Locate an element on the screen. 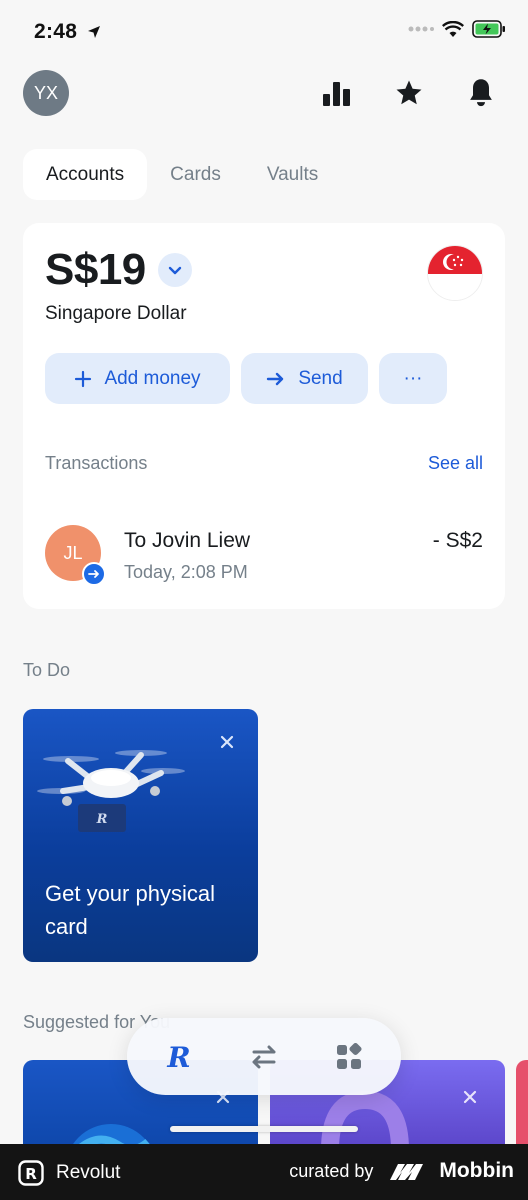 Image resolution: width=528 pixels, height=1200 pixels. home-indicator is located at coordinates (264, 1129).